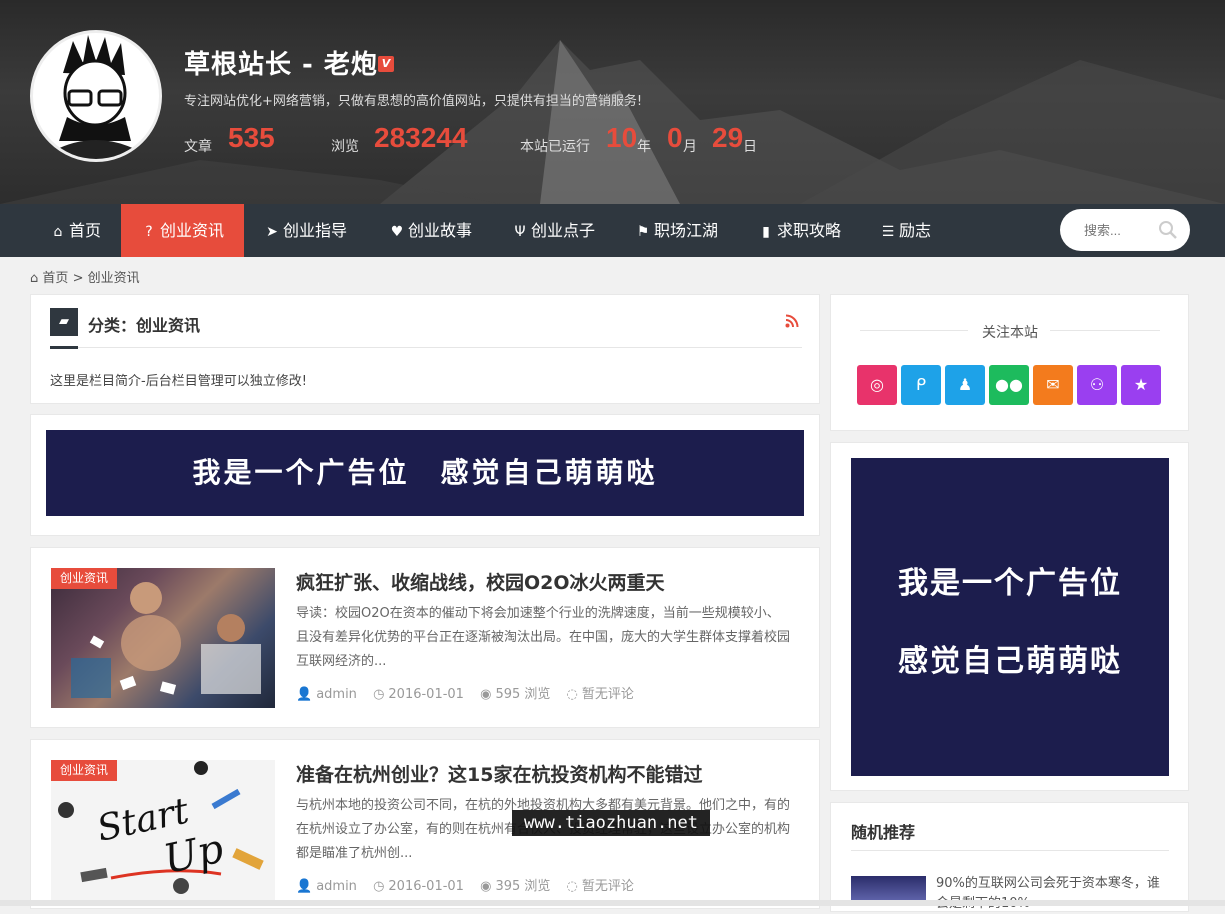  Describe the element at coordinates (612, 903) in the screenshot. I see `bottom-edge` at that location.